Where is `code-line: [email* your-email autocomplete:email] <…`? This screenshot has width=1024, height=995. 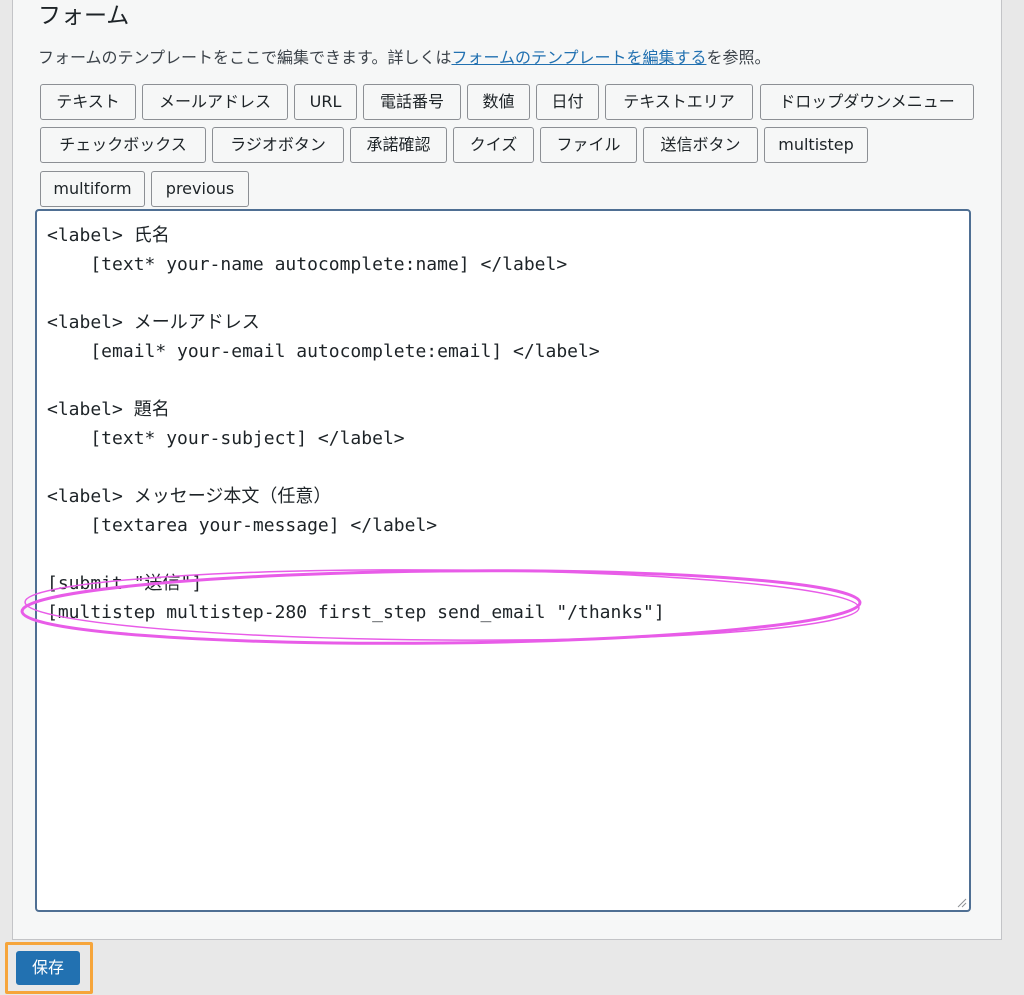
code-line: [email* your-email autocomplete:email] <… is located at coordinates (323, 351).